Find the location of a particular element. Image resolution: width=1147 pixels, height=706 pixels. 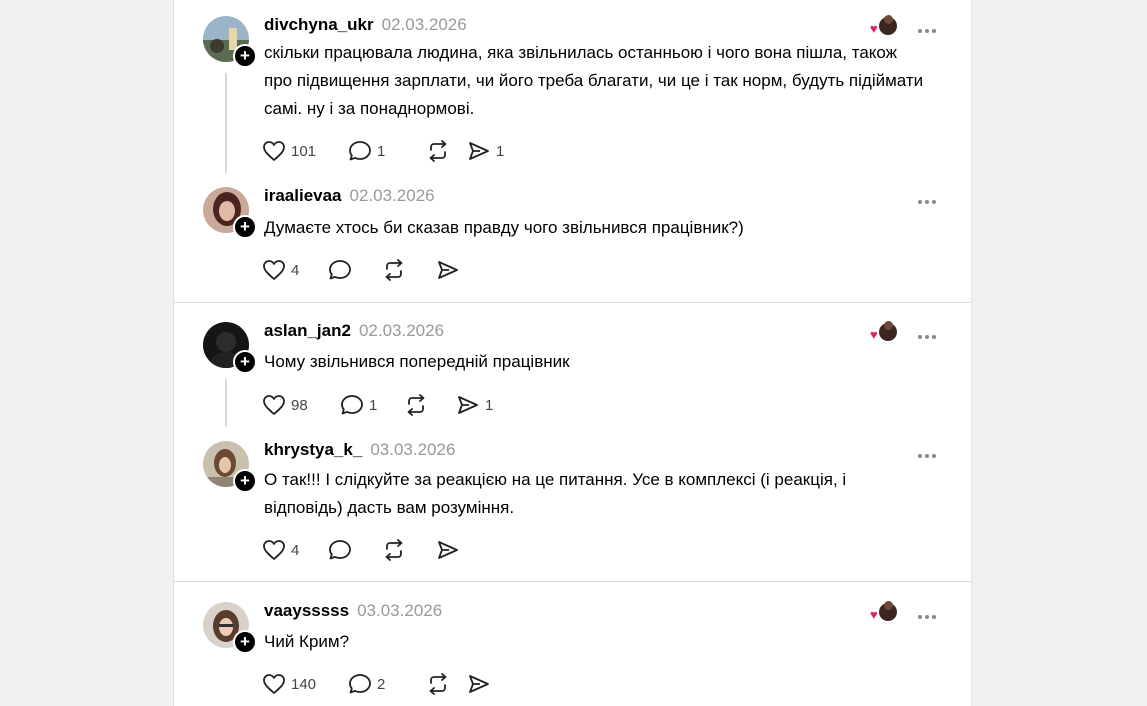

like-count: 101 is located at coordinates (304, 151).